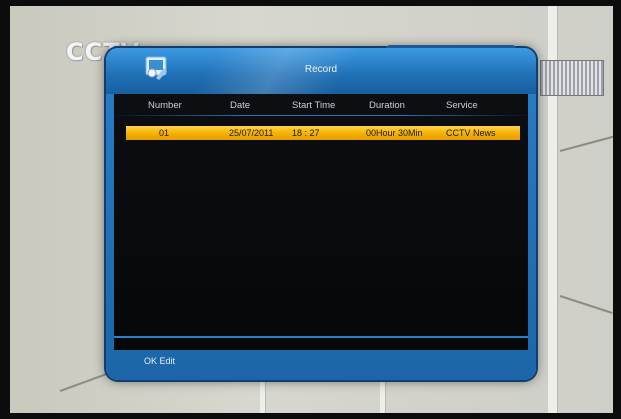  What do you see at coordinates (321, 337) in the screenshot?
I see `footer-divider` at bounding box center [321, 337].